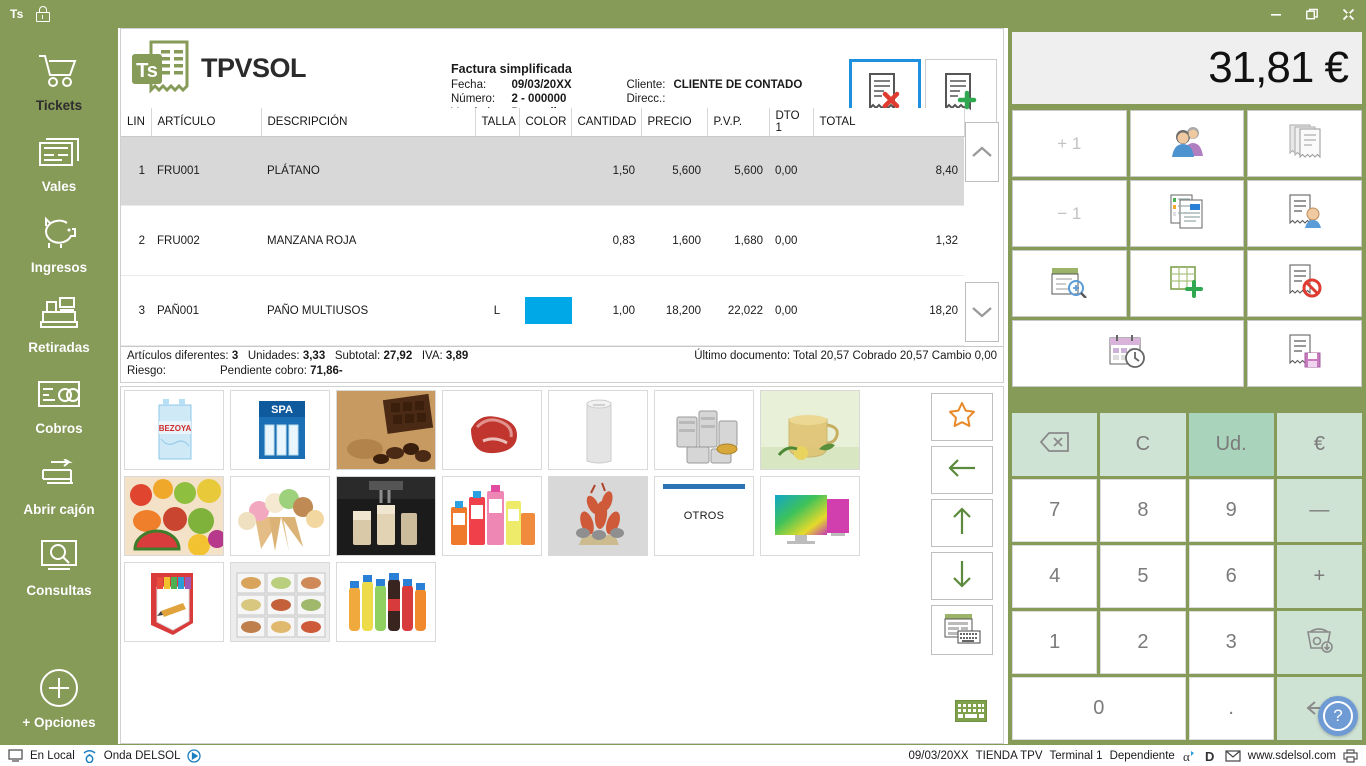 The width and height of the screenshot is (1366, 766). Describe the element at coordinates (674, 122) in the screenshot. I see `col-precio: PRECIO` at that location.